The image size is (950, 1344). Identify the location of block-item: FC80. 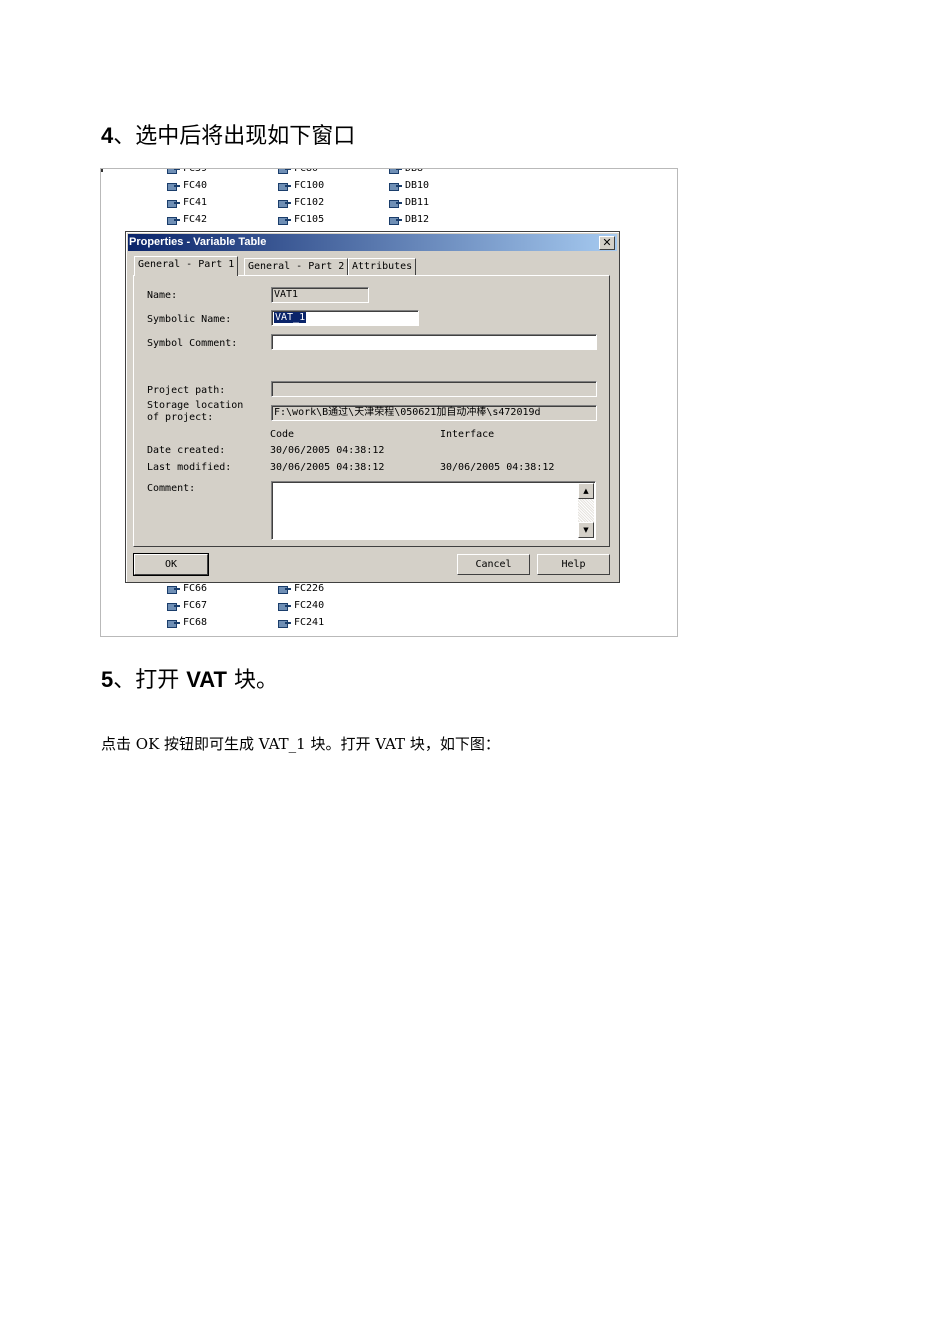
(298, 171).